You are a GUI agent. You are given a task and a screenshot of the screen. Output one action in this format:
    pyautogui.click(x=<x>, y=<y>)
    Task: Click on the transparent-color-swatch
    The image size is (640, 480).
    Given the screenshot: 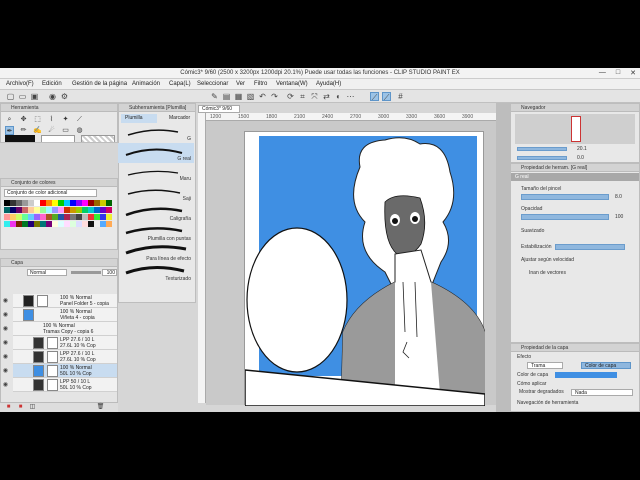 What is the action you would take?
    pyautogui.click(x=98, y=138)
    